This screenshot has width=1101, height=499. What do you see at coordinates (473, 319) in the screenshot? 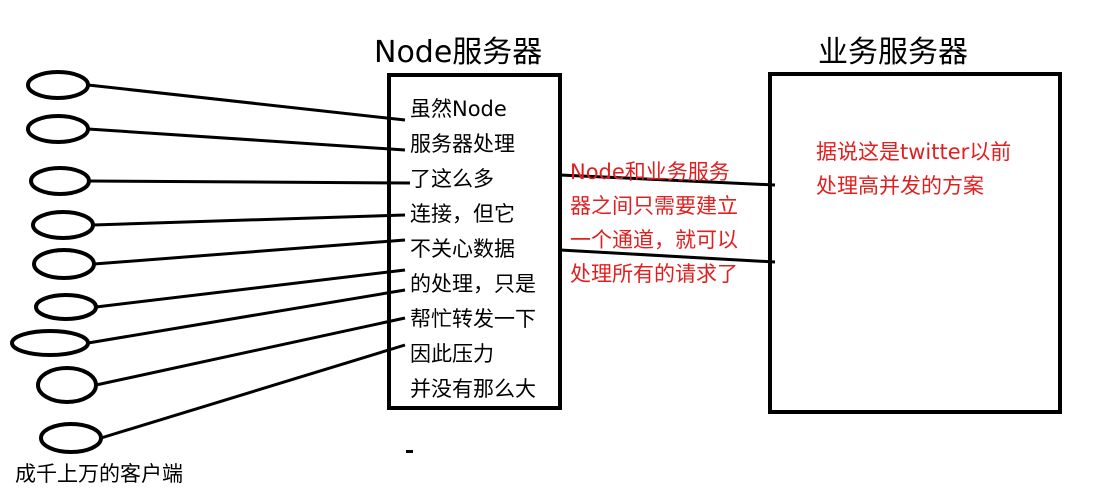
I see `node-server-line: 帮忙转发一下` at bounding box center [473, 319].